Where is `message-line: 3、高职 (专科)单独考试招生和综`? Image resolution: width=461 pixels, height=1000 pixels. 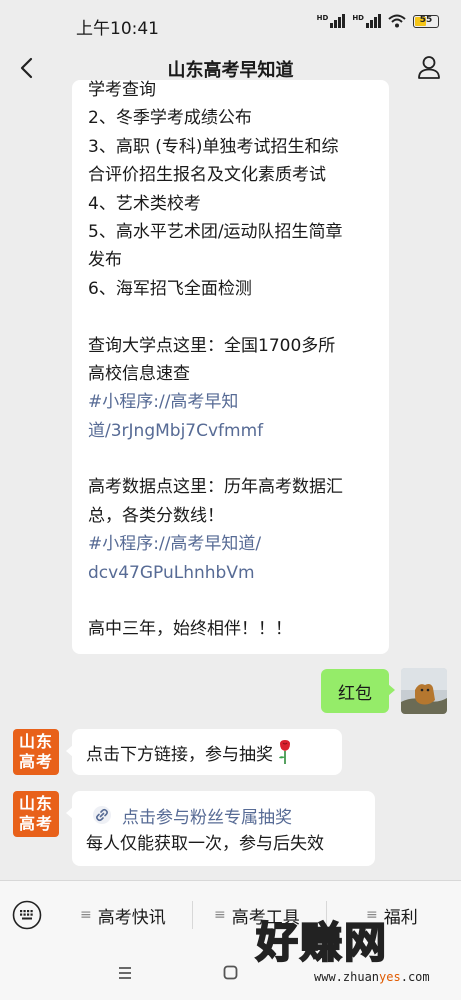
message-line: 3、高职 (专科)单独考试招生和综 is located at coordinates (213, 146).